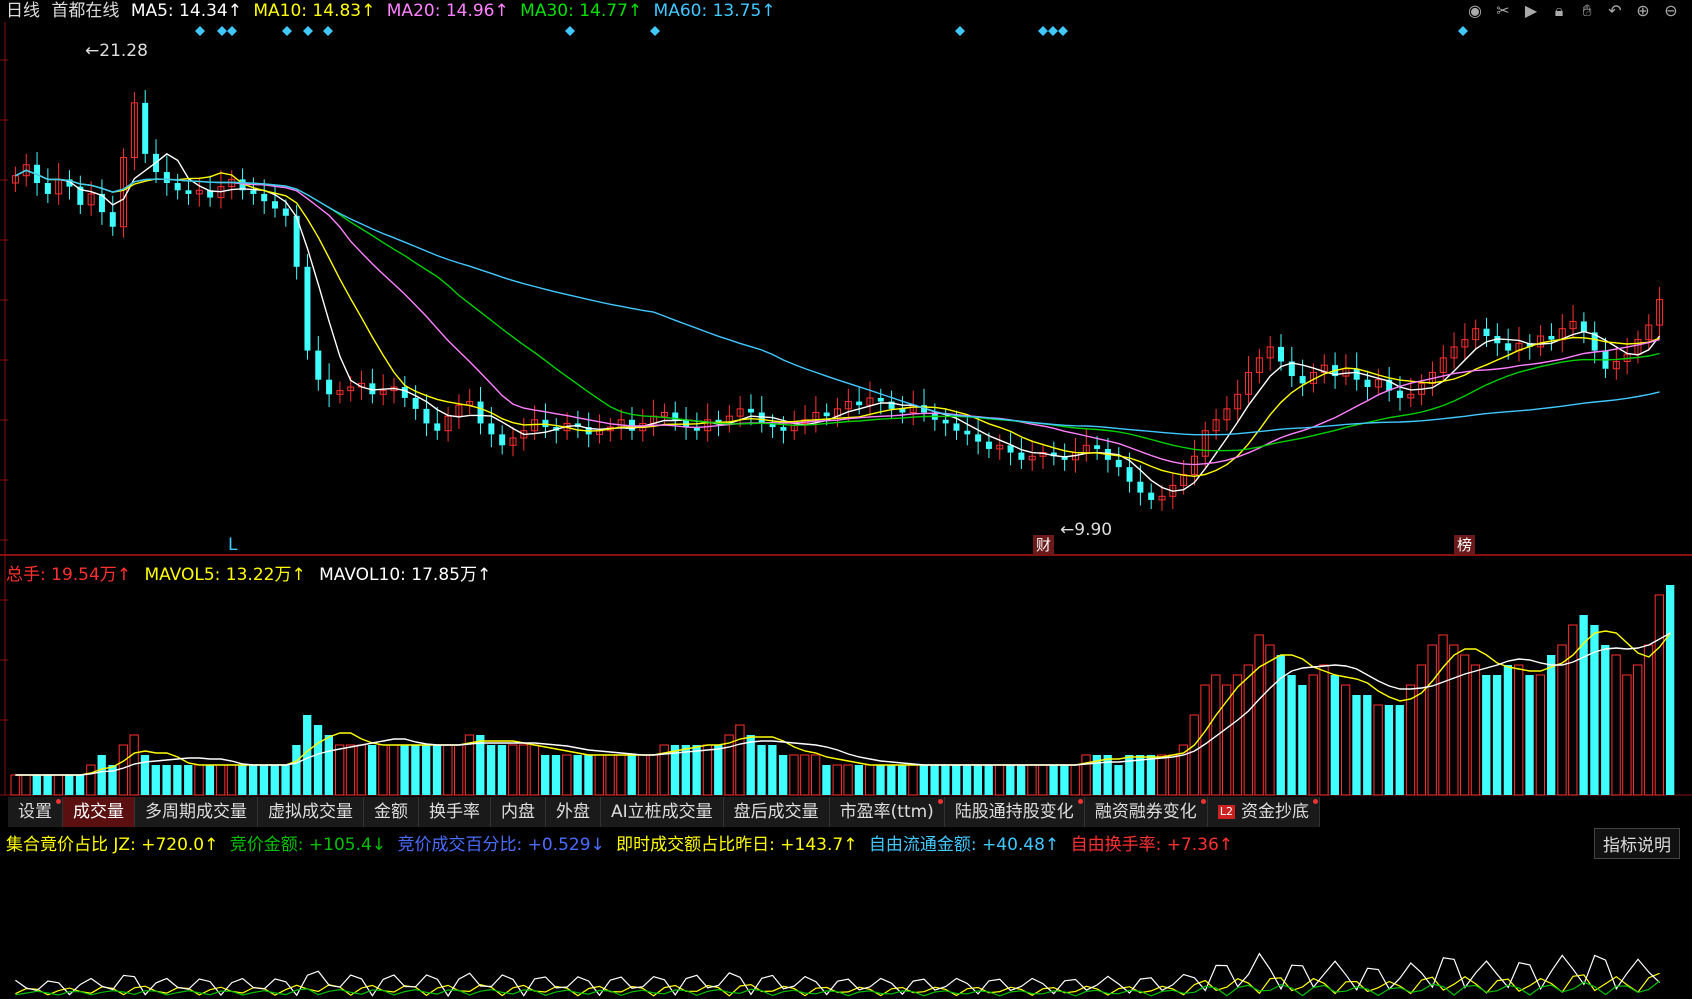  I want to click on tab-label: 外盘, so click(573, 812).